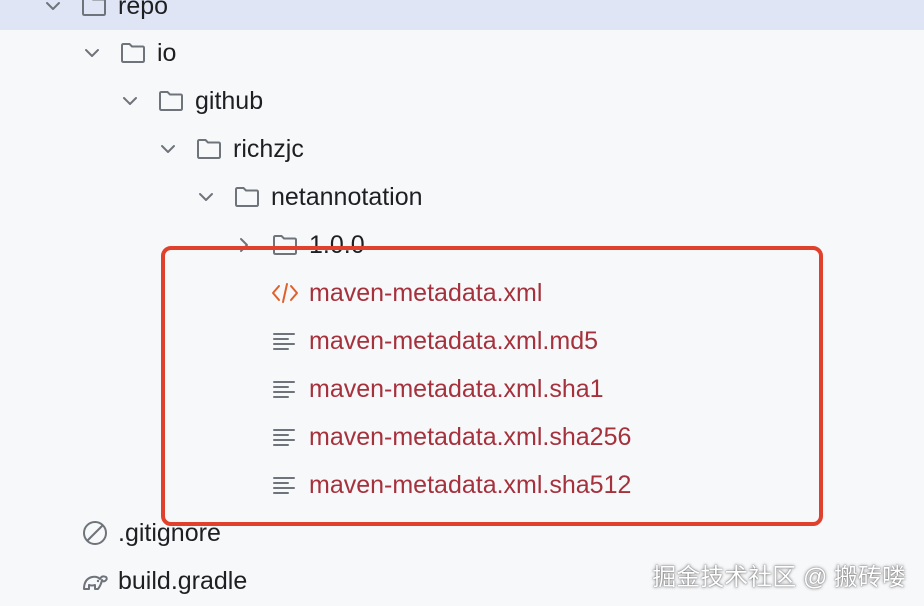 The width and height of the screenshot is (924, 606). I want to click on tree-item-label: richzjc, so click(268, 149).